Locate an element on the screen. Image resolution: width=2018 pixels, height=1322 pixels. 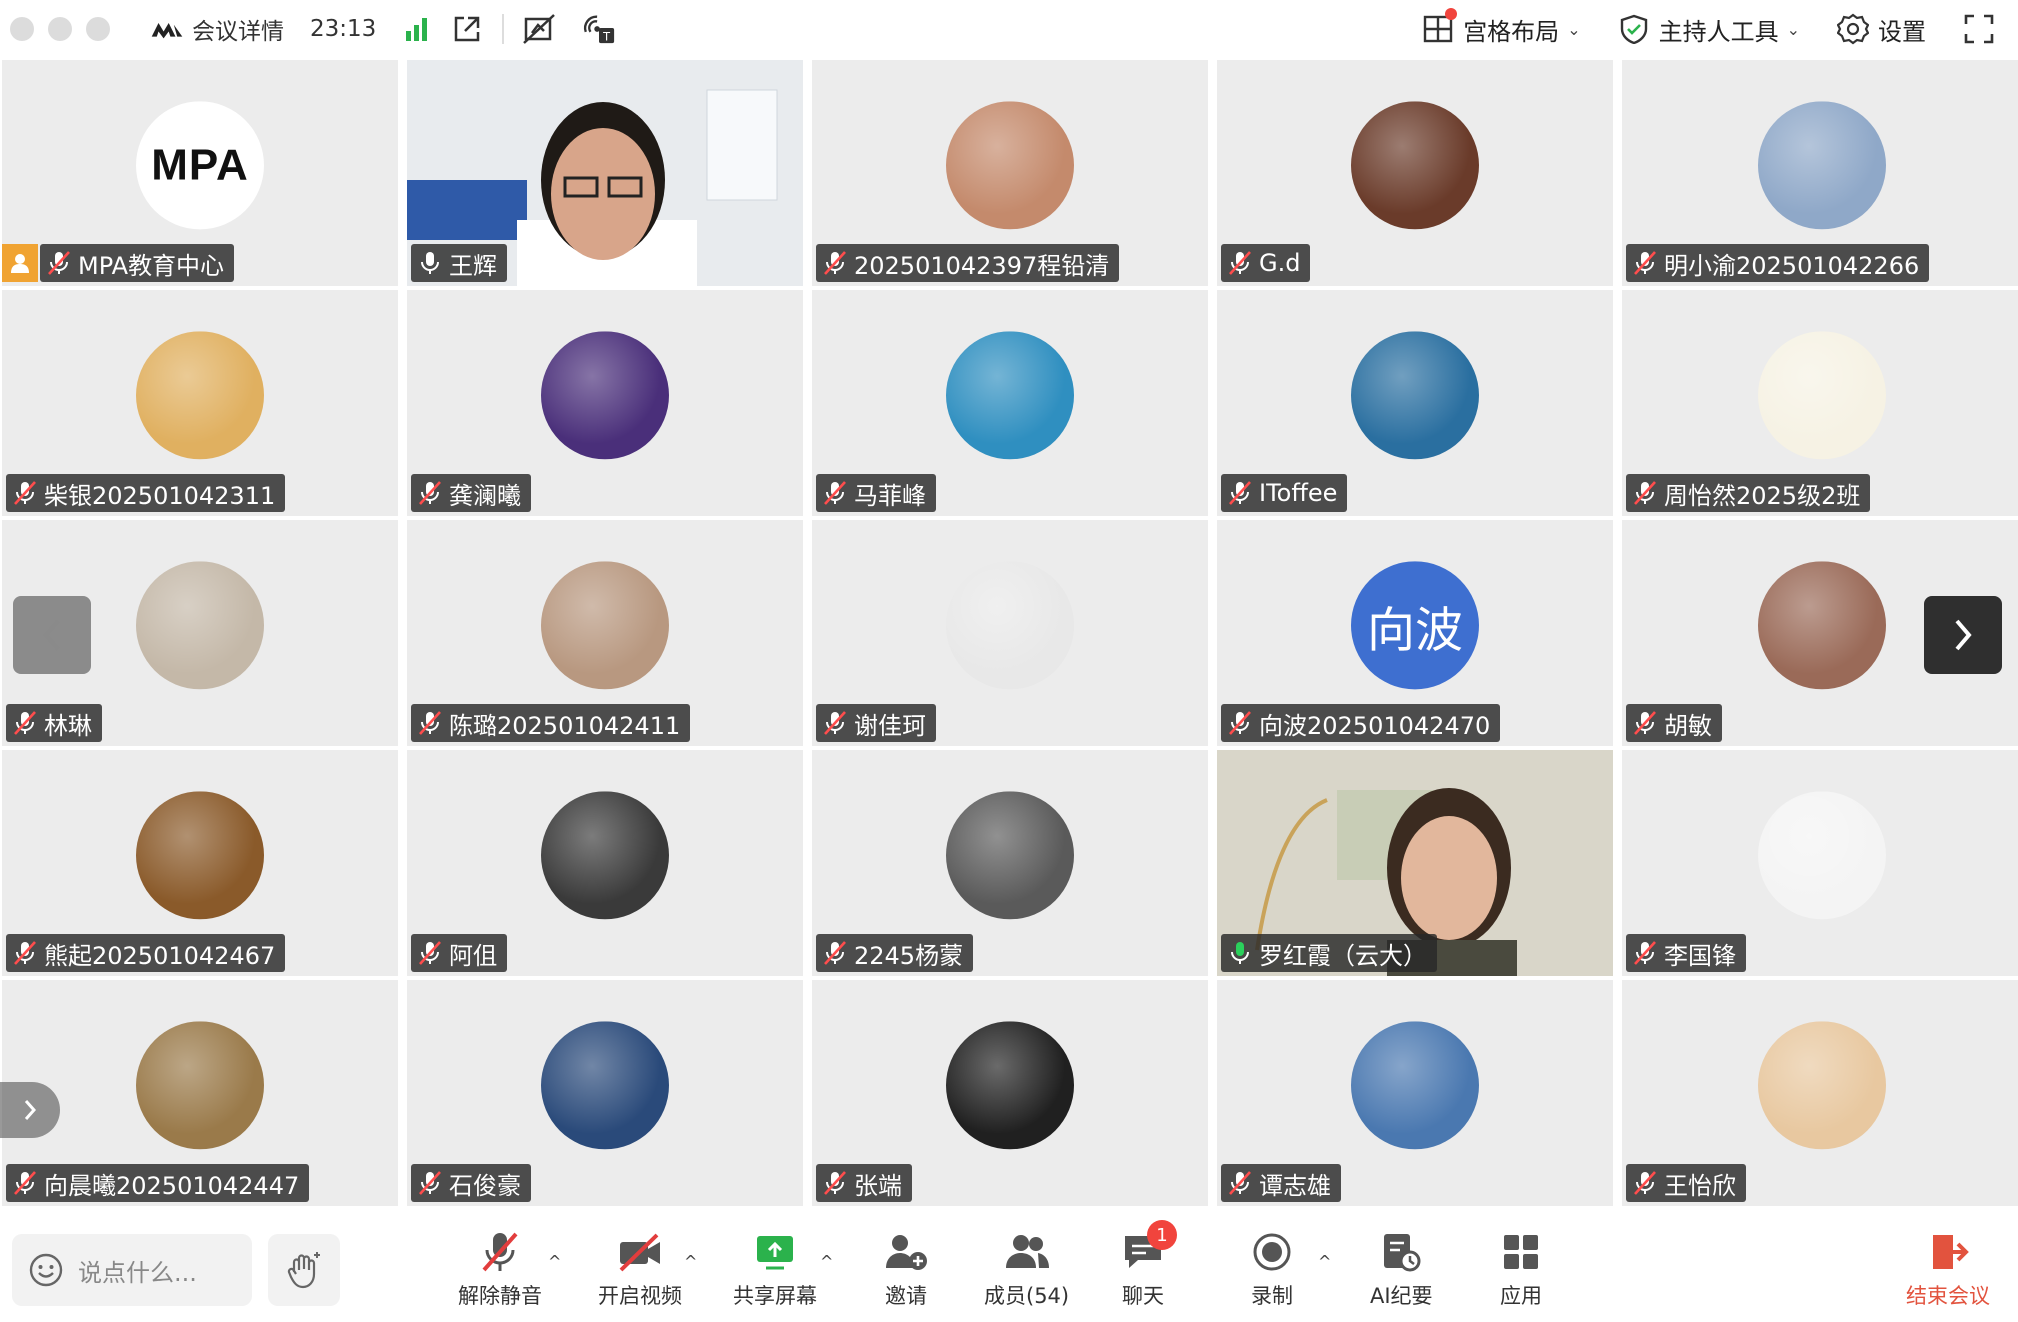
members-button: 成员(54) is located at coordinates (1026, 1270).